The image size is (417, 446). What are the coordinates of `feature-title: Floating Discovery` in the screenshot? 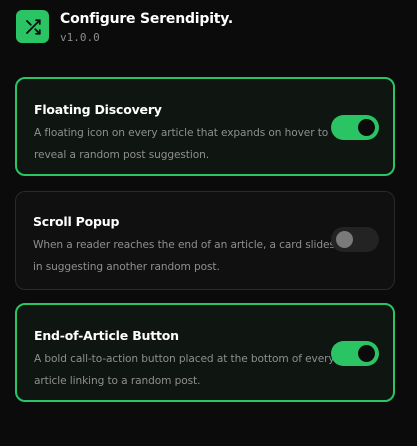 It's located at (98, 109).